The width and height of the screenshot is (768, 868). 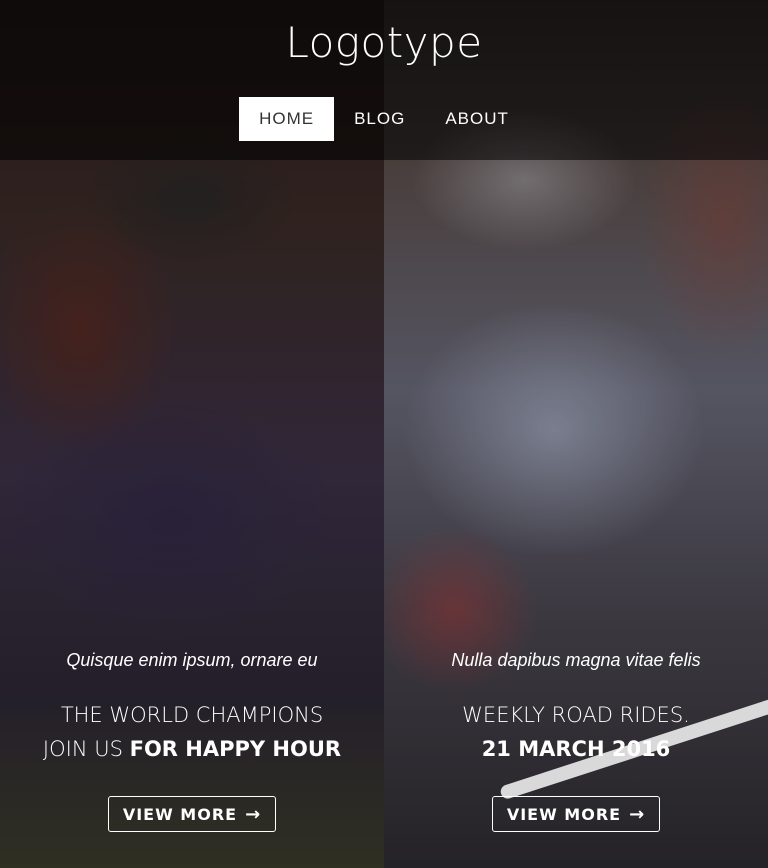 What do you see at coordinates (192, 715) in the screenshot?
I see `heading-line1: THE WORLD CHAMPIONS` at bounding box center [192, 715].